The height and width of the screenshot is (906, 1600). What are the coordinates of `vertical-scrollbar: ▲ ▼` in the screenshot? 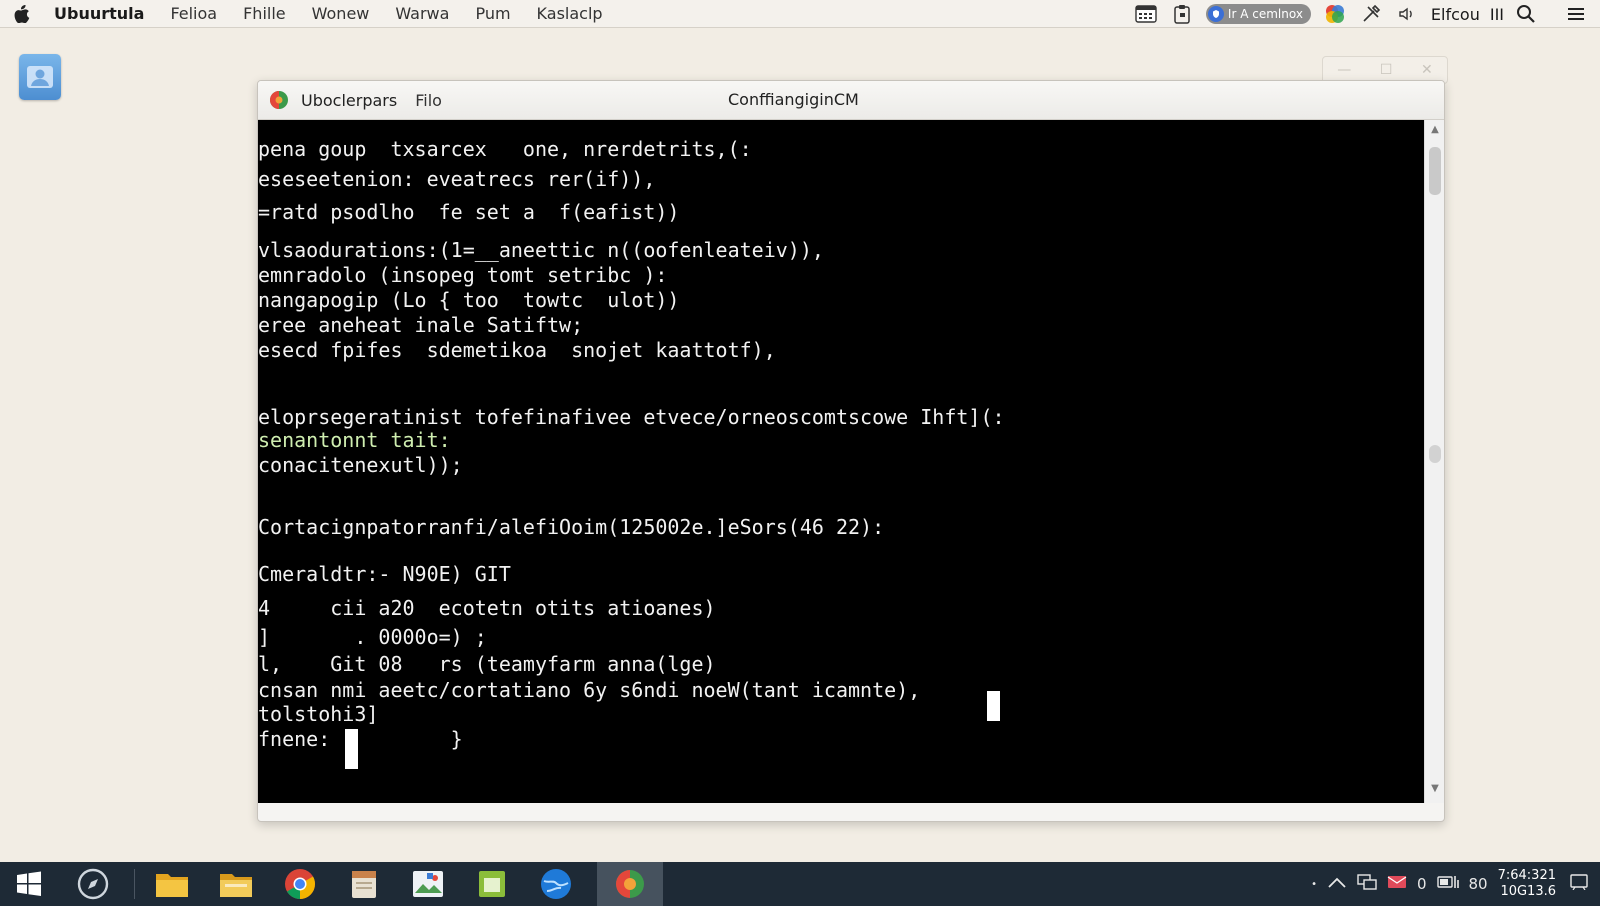 It's located at (1434, 461).